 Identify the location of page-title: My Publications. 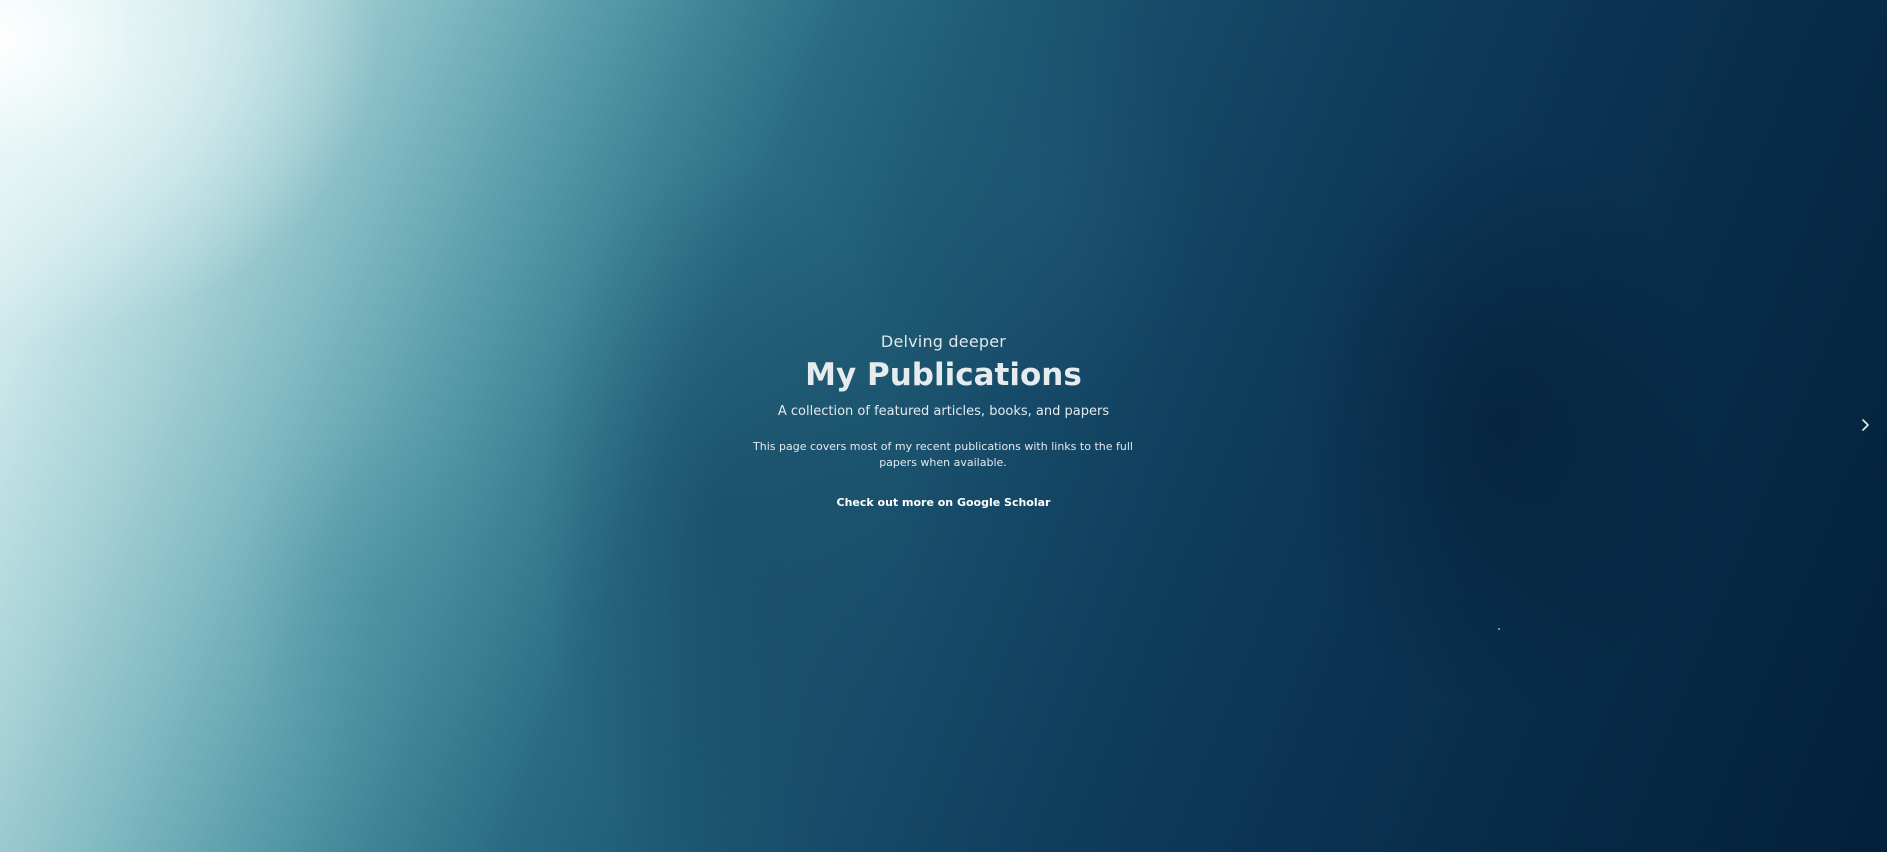
(943, 375).